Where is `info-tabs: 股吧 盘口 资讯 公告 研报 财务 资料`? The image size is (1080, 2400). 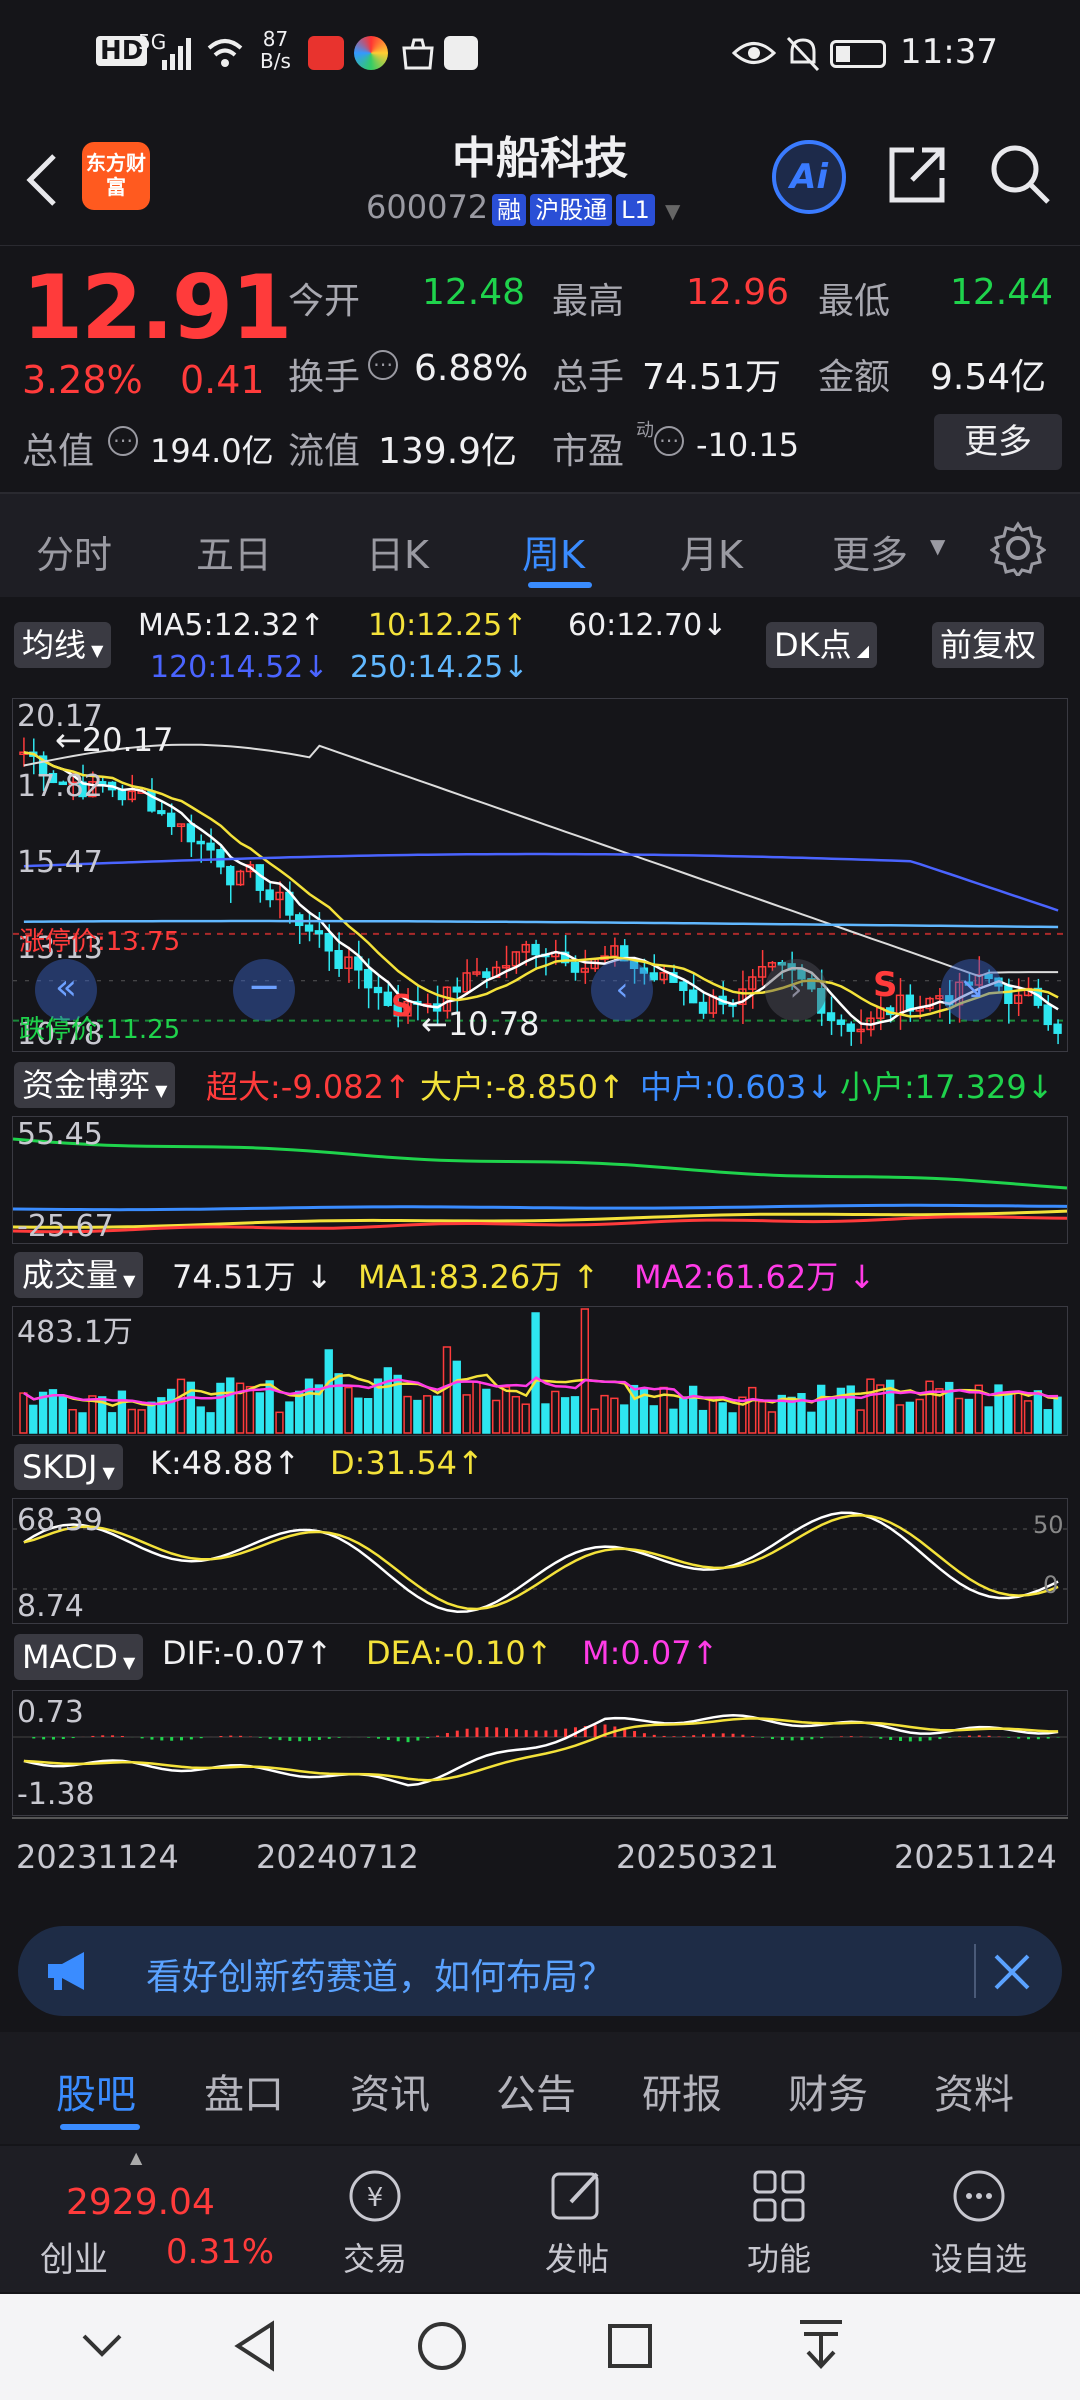
info-tabs: 股吧 盘口 资讯 公告 研报 财务 资料 is located at coordinates (540, 2088).